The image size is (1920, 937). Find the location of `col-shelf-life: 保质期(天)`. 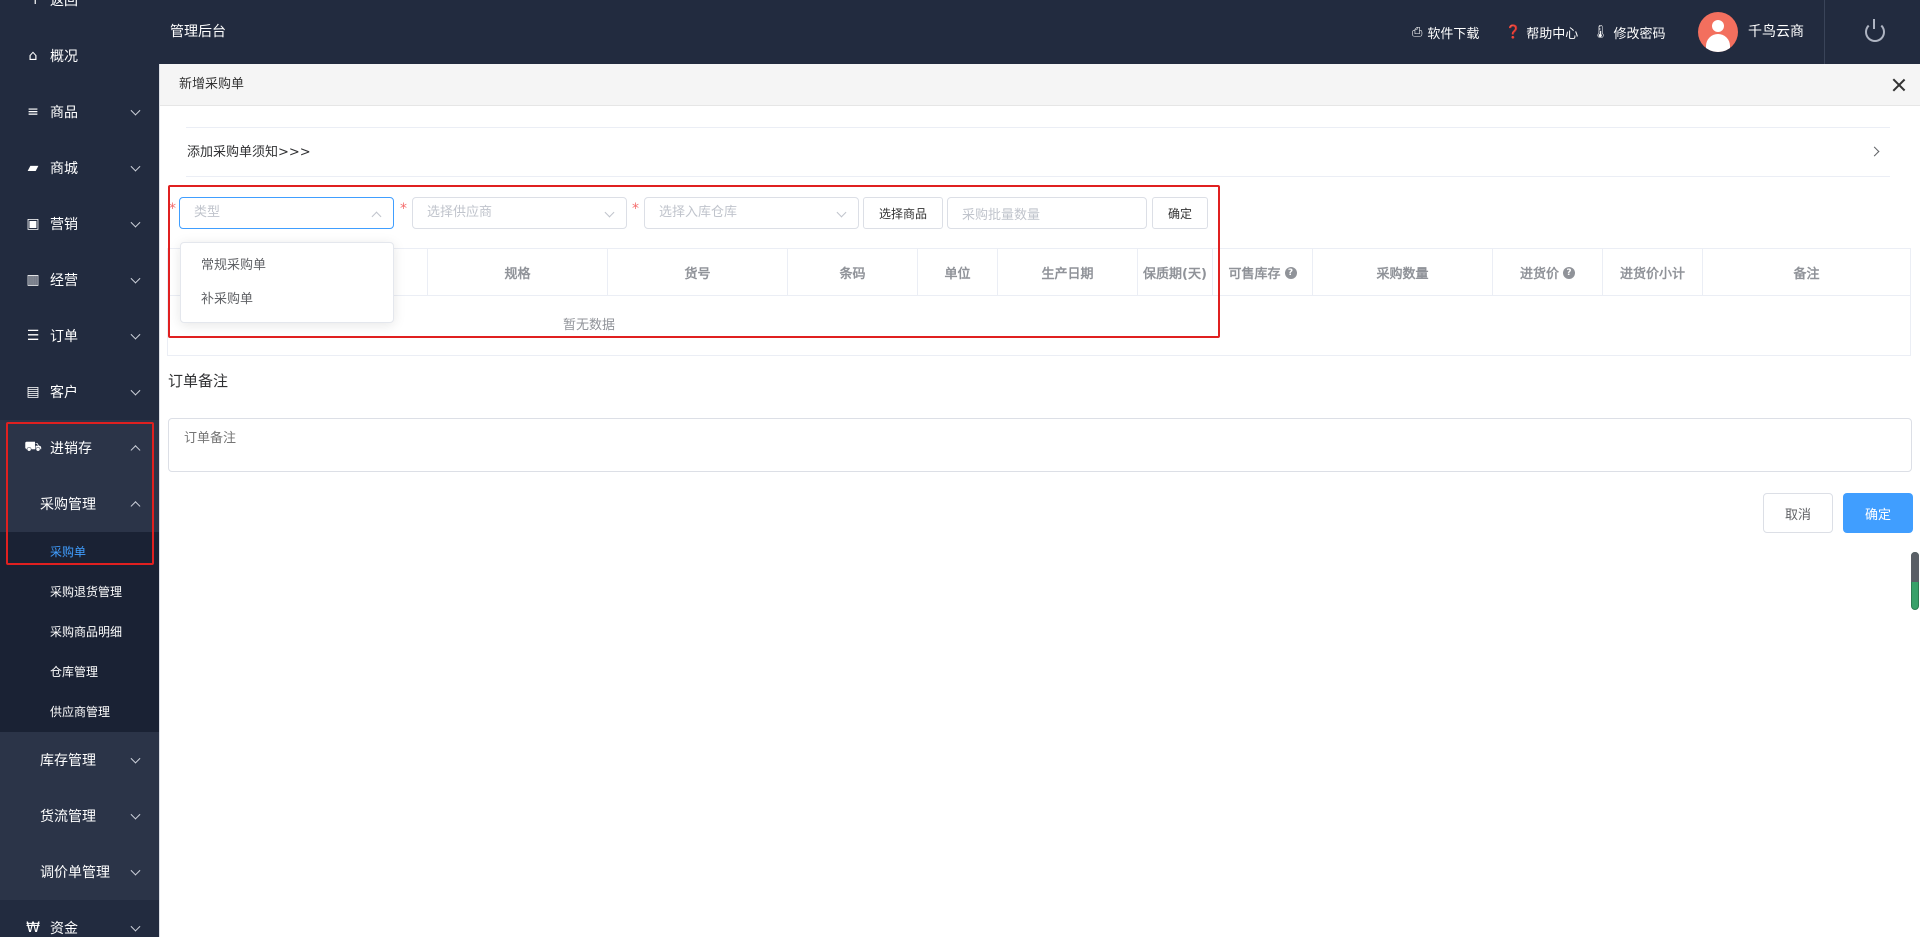

col-shelf-life: 保质期(天) is located at coordinates (1175, 272).